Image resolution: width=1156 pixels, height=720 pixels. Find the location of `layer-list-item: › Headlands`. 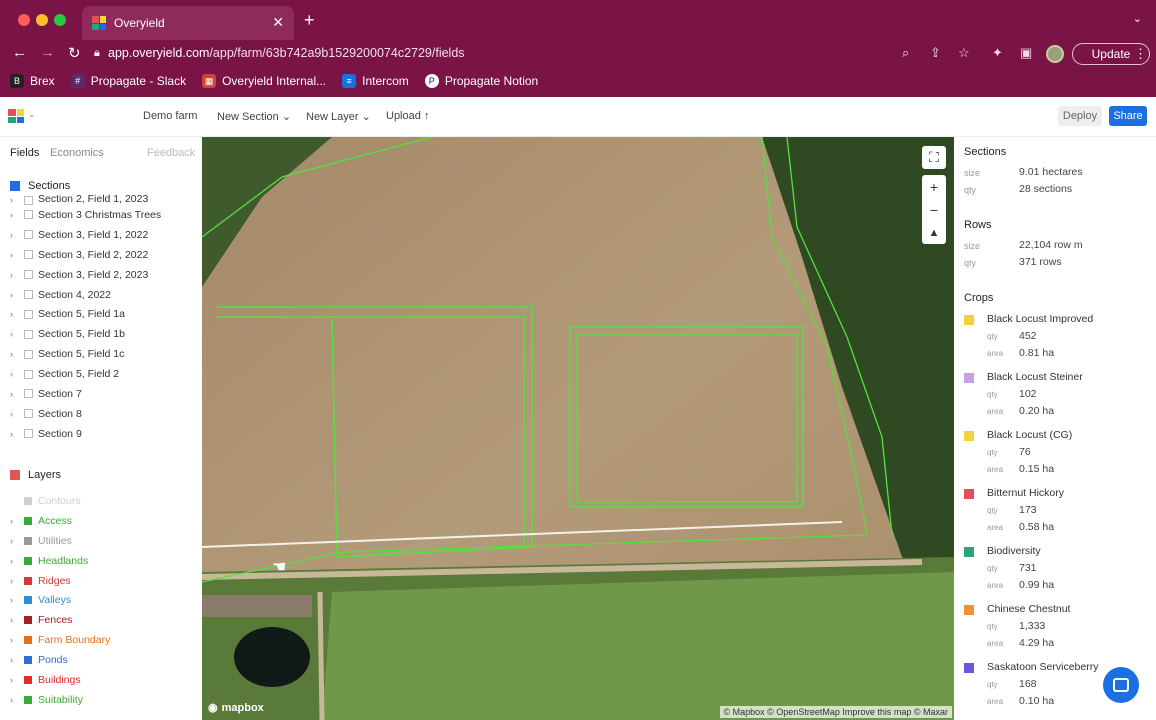

layer-list-item: › Headlands is located at coordinates (105, 561).